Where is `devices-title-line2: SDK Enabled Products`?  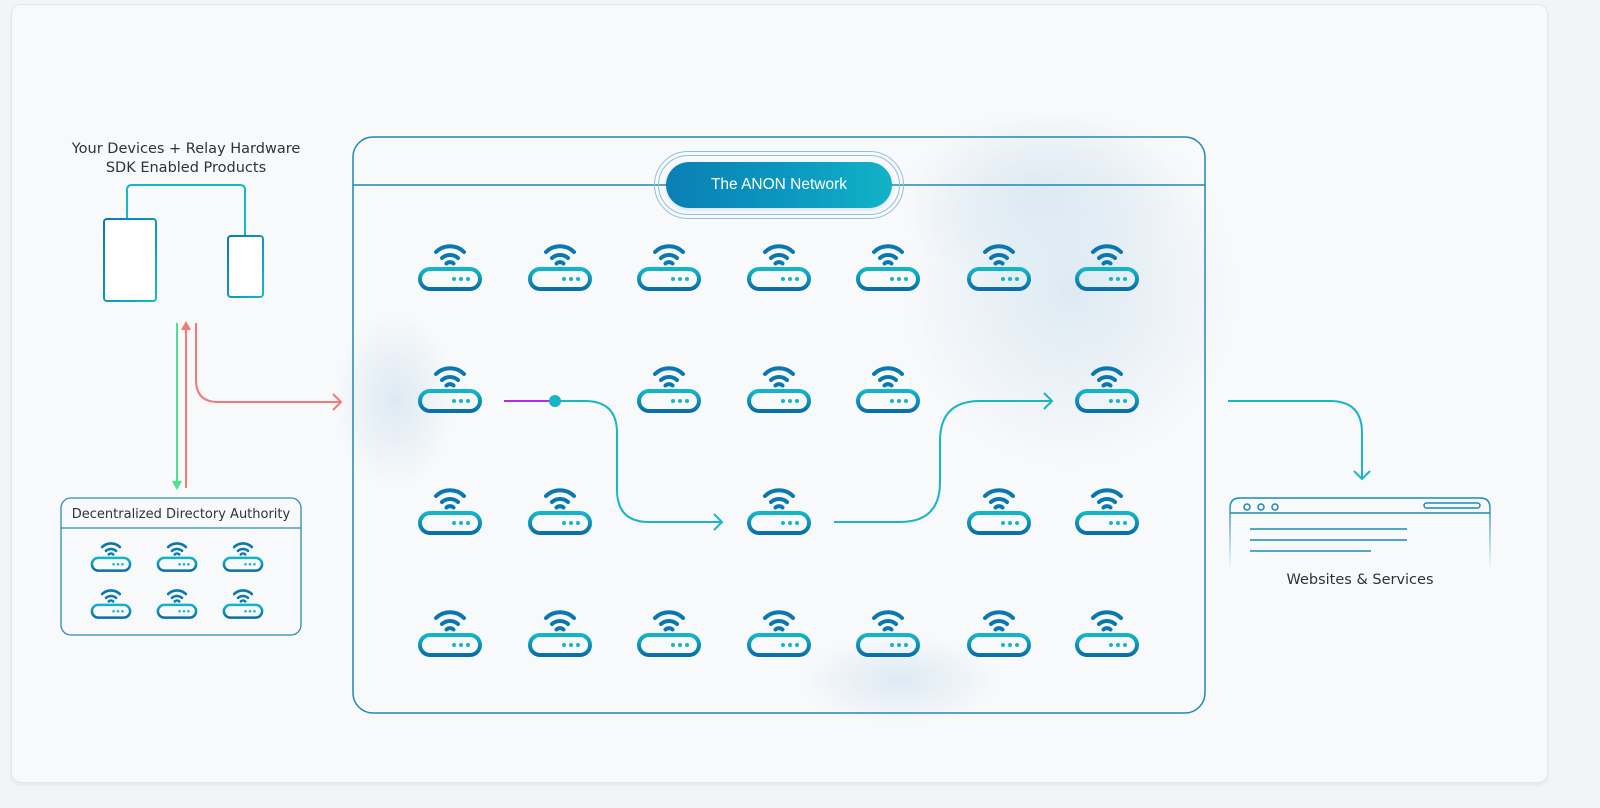
devices-title-line2: SDK Enabled Products is located at coordinates (186, 168).